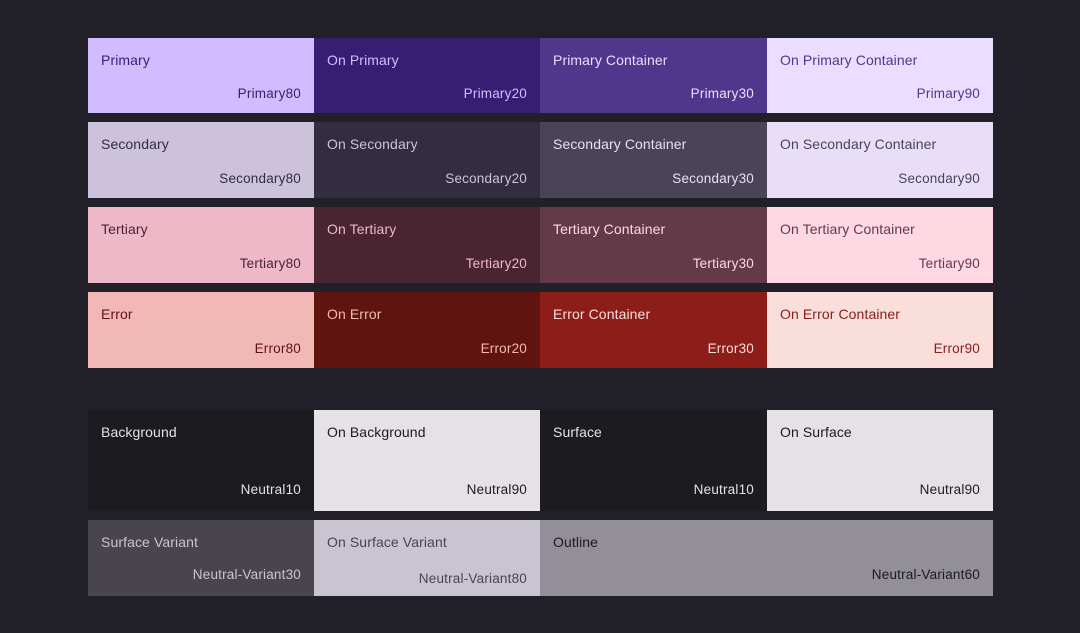 This screenshot has height=633, width=1080. Describe the element at coordinates (723, 263) in the screenshot. I see `swatch-tone: Tertiary30` at that location.